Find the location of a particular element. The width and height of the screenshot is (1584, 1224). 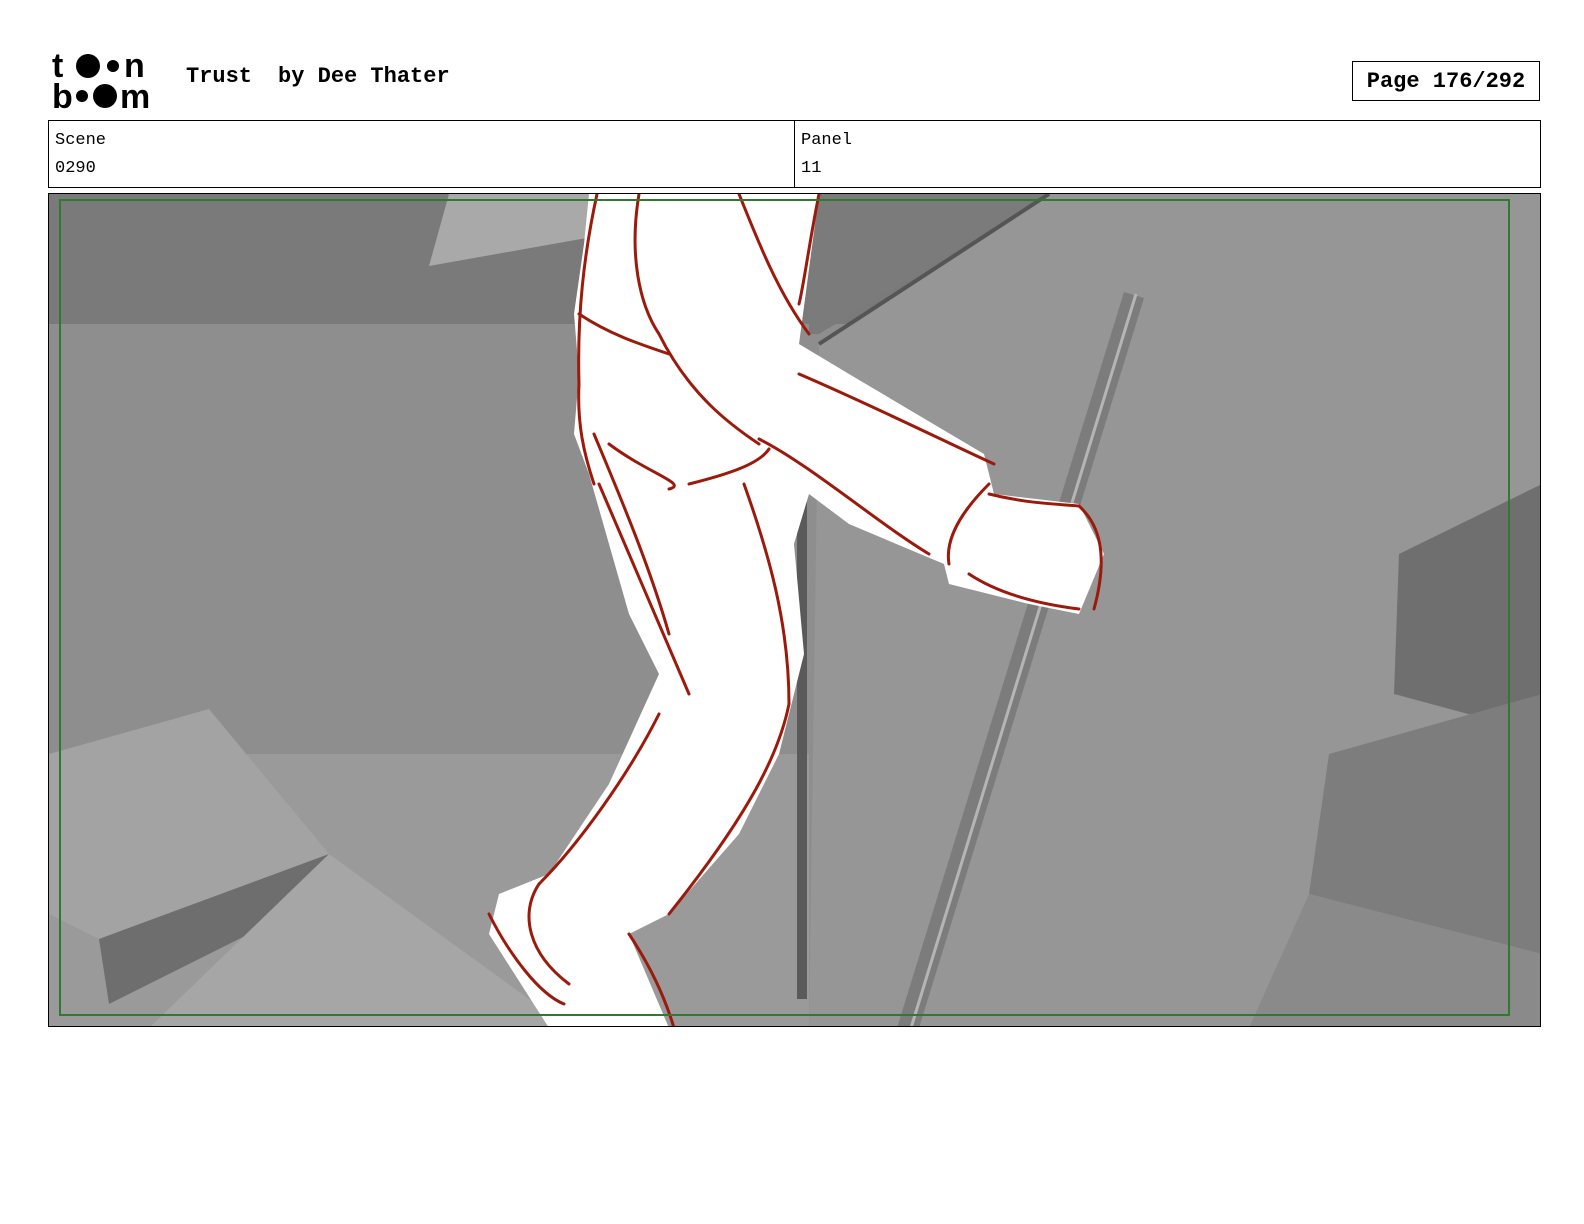

page-label: Page 176/292 is located at coordinates (1446, 81).